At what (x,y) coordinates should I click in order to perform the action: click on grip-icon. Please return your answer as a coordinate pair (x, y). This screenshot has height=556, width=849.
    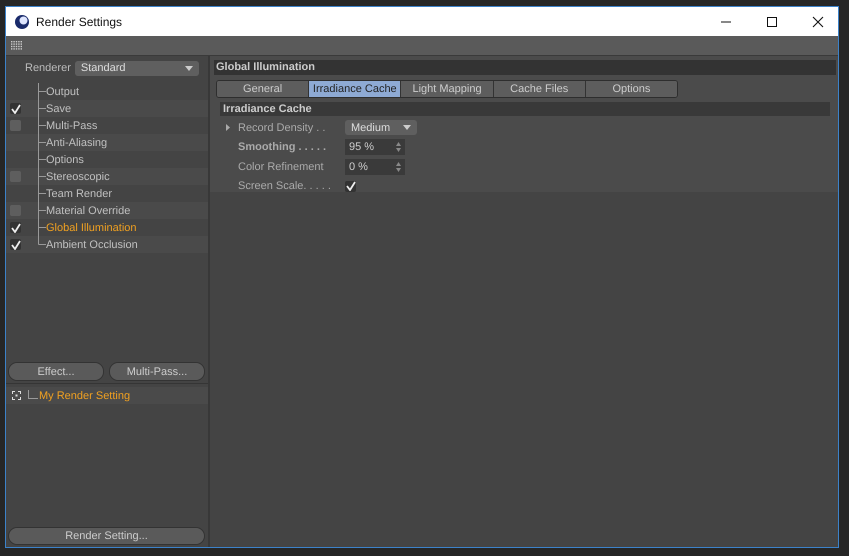
    Looking at the image, I should click on (17, 45).